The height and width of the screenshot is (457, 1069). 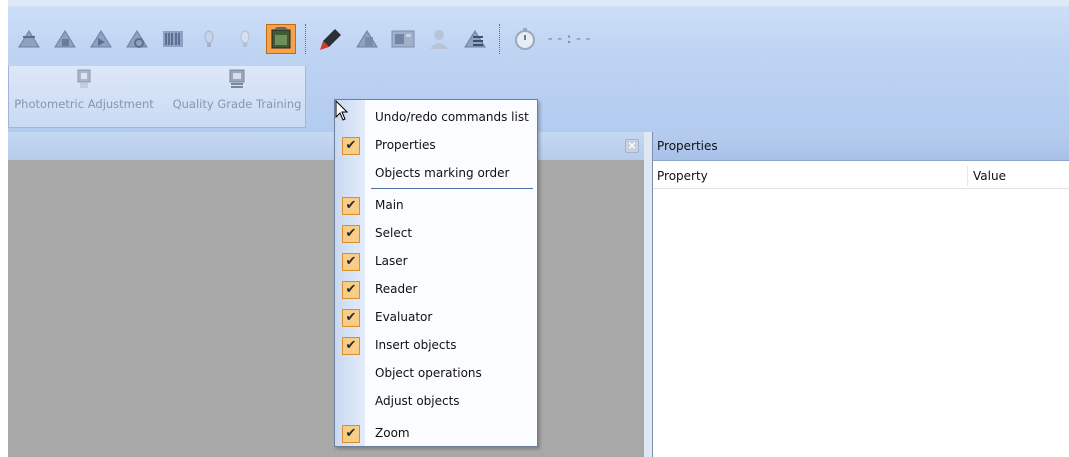 I want to click on menu-divider, so click(x=452, y=188).